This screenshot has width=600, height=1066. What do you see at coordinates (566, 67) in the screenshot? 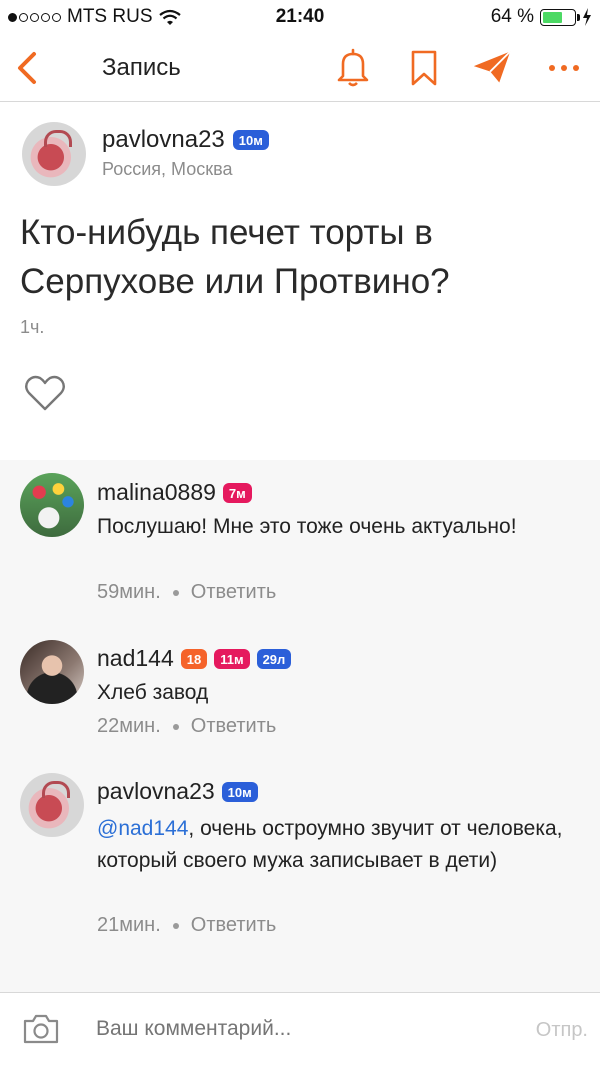
I see `more-icon` at bounding box center [566, 67].